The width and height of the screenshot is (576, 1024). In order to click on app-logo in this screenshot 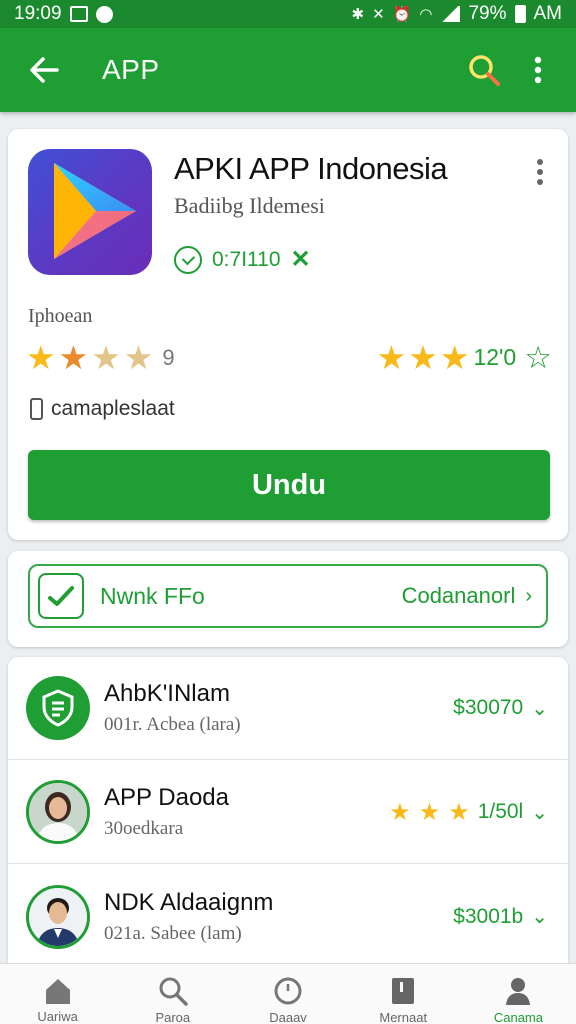, I will do `click(90, 212)`.